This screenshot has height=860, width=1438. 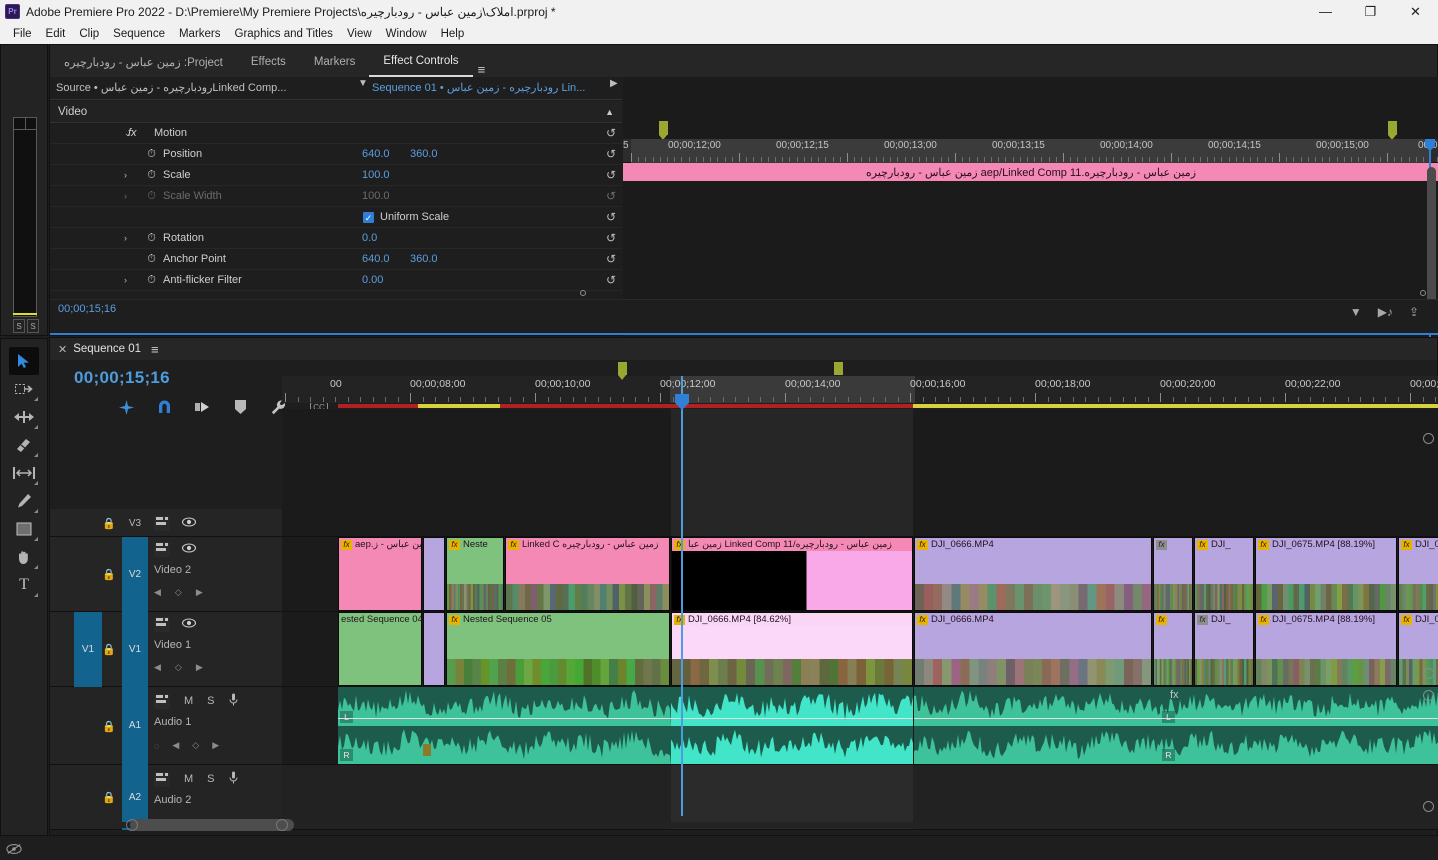 What do you see at coordinates (24, 417) in the screenshot?
I see `ripple-edit-tool` at bounding box center [24, 417].